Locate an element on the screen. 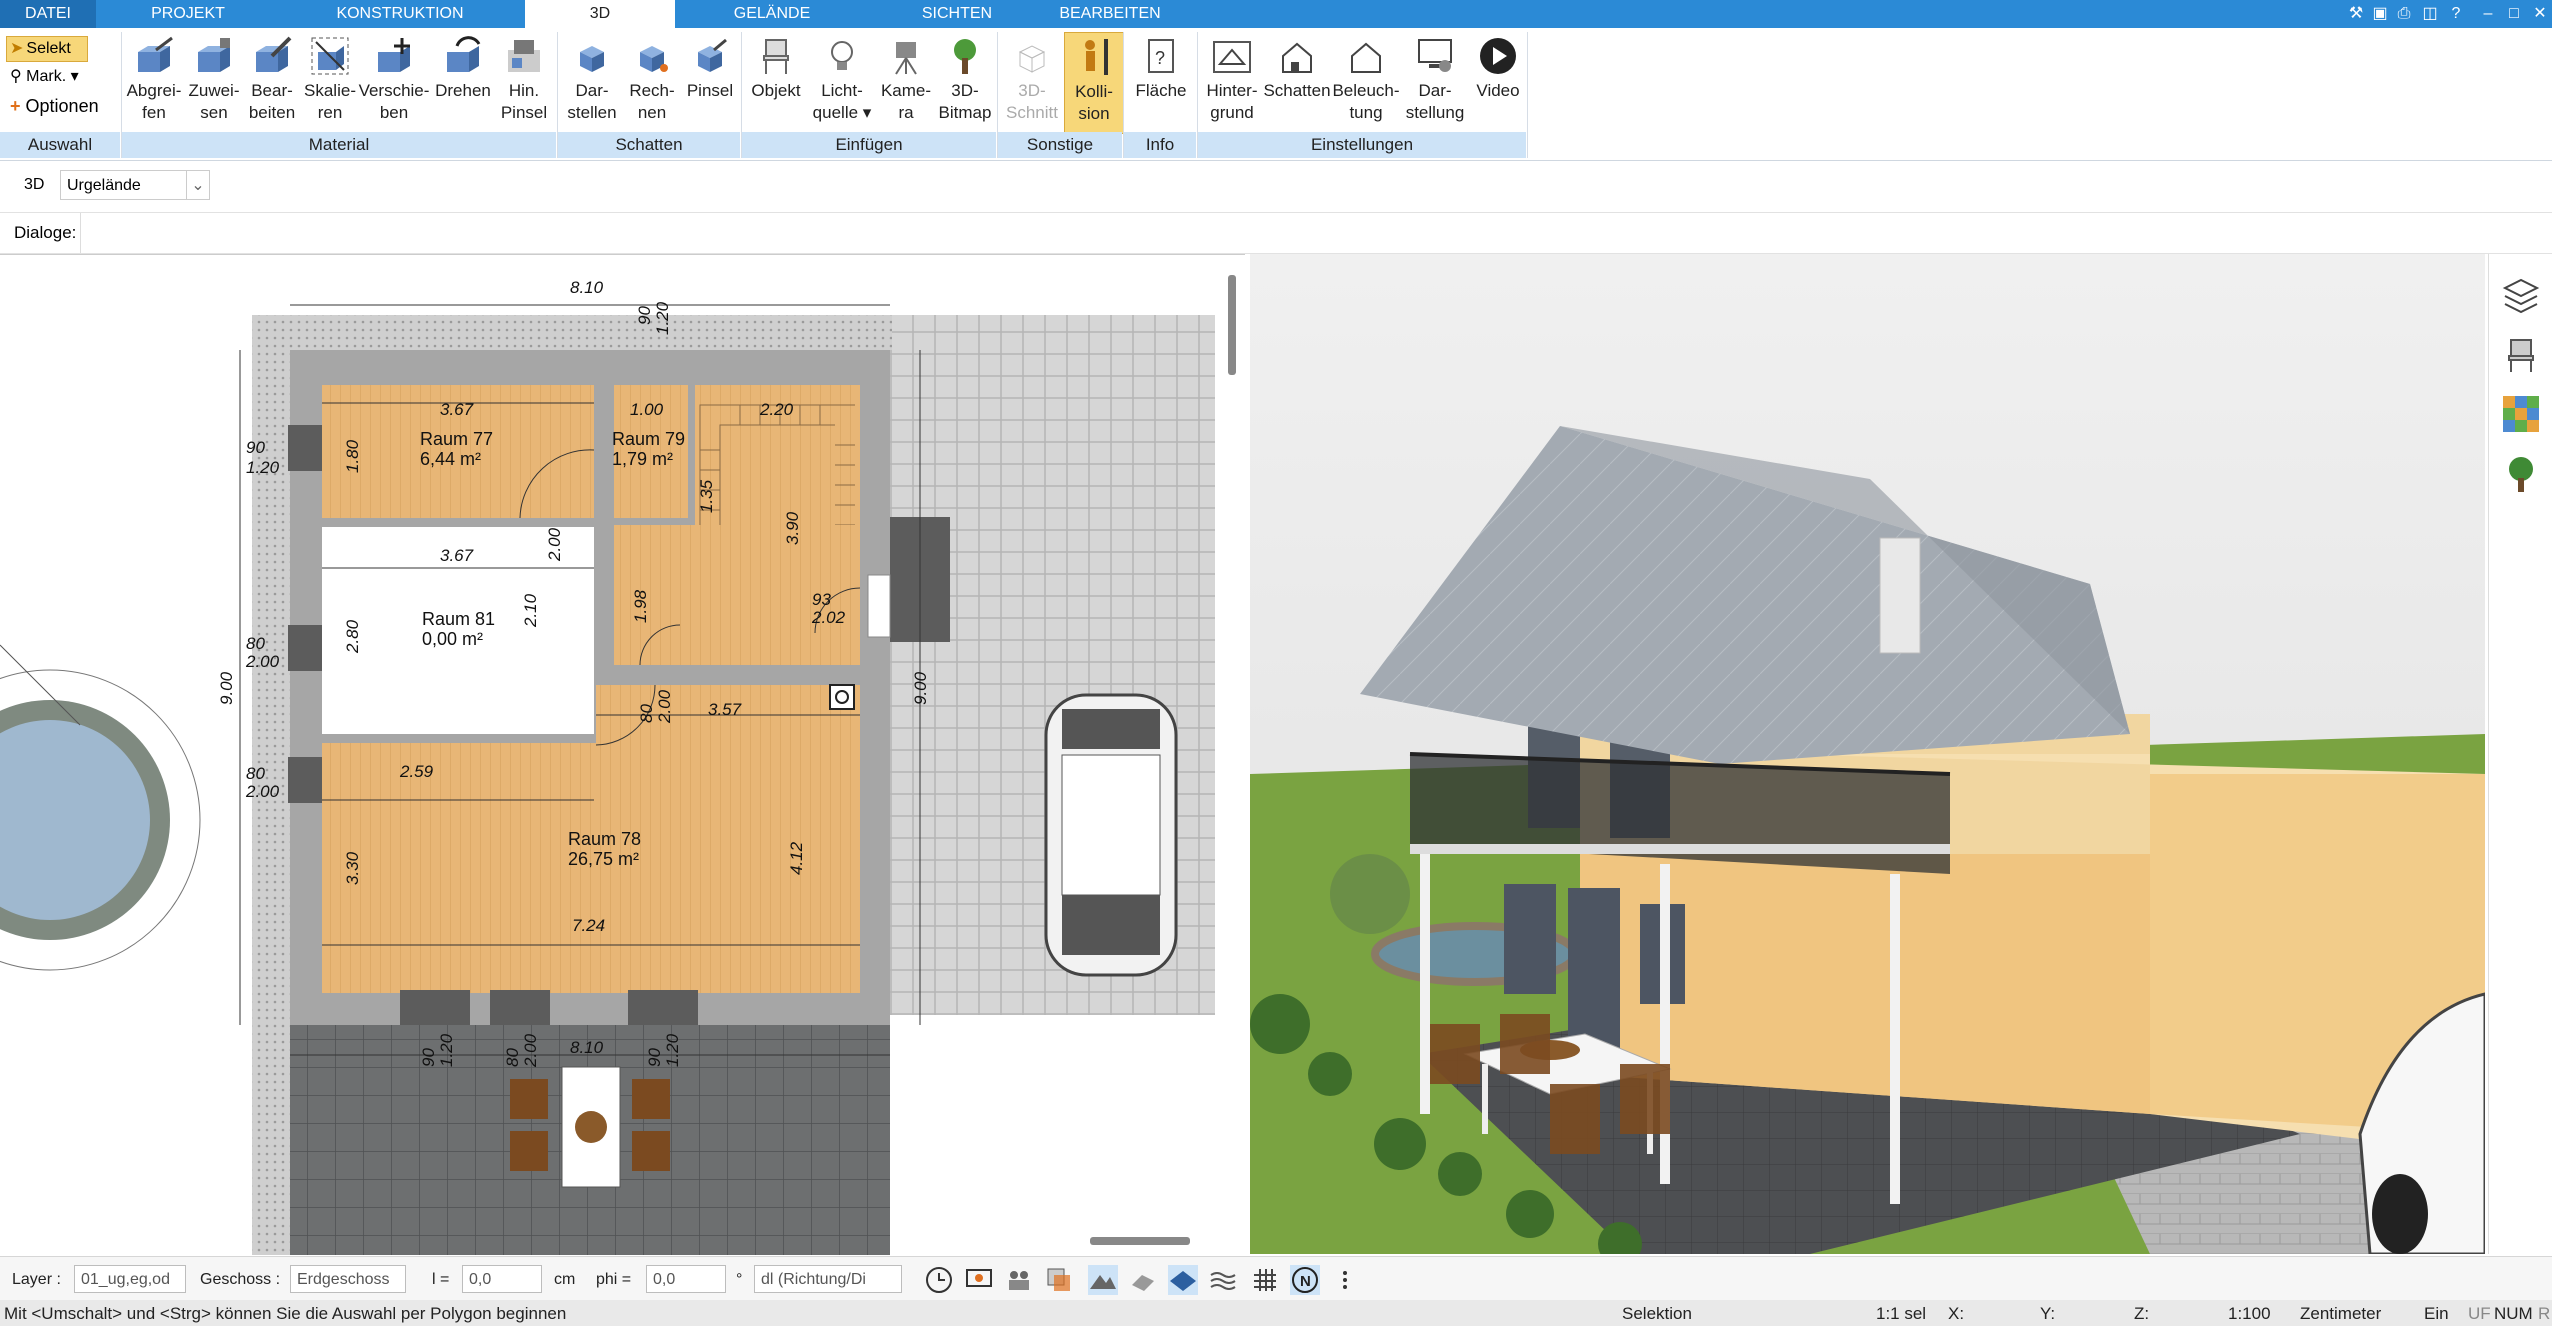 This screenshot has width=2552, height=1326. dim-label: 2.59 is located at coordinates (416, 771).